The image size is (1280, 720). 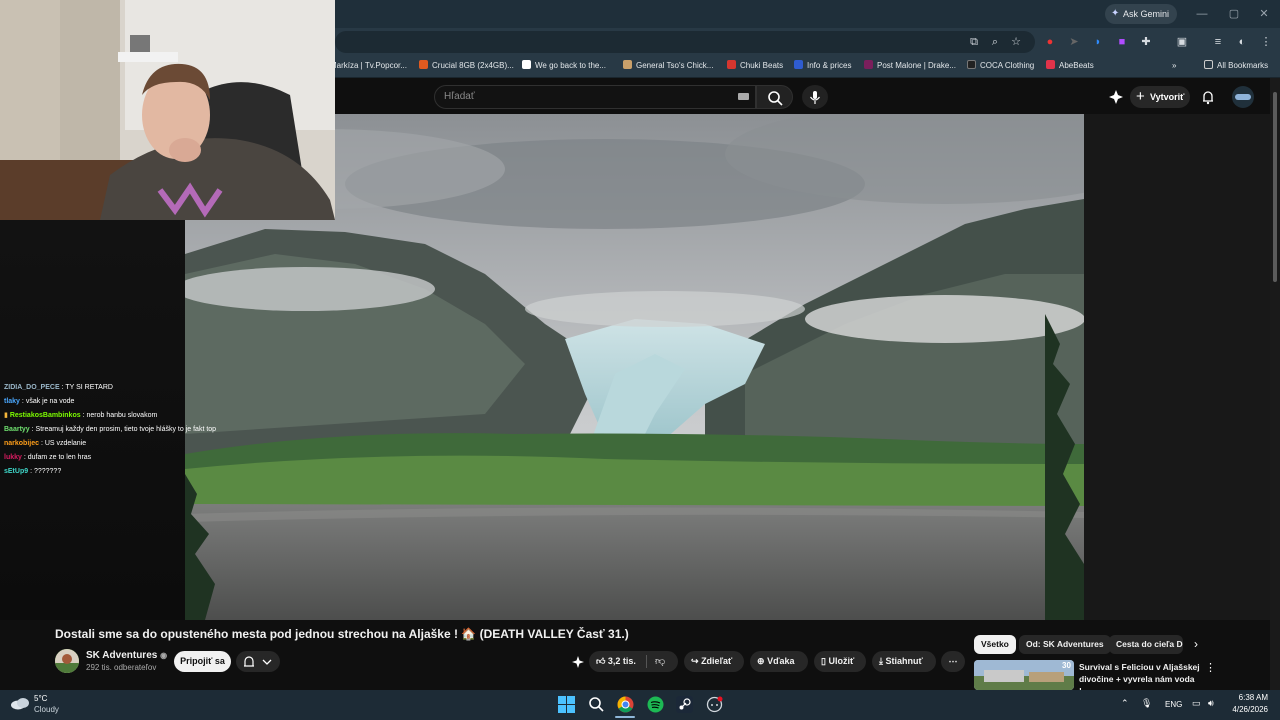 I want to click on chevron-right-icon: ›, so click(x=1196, y=644).